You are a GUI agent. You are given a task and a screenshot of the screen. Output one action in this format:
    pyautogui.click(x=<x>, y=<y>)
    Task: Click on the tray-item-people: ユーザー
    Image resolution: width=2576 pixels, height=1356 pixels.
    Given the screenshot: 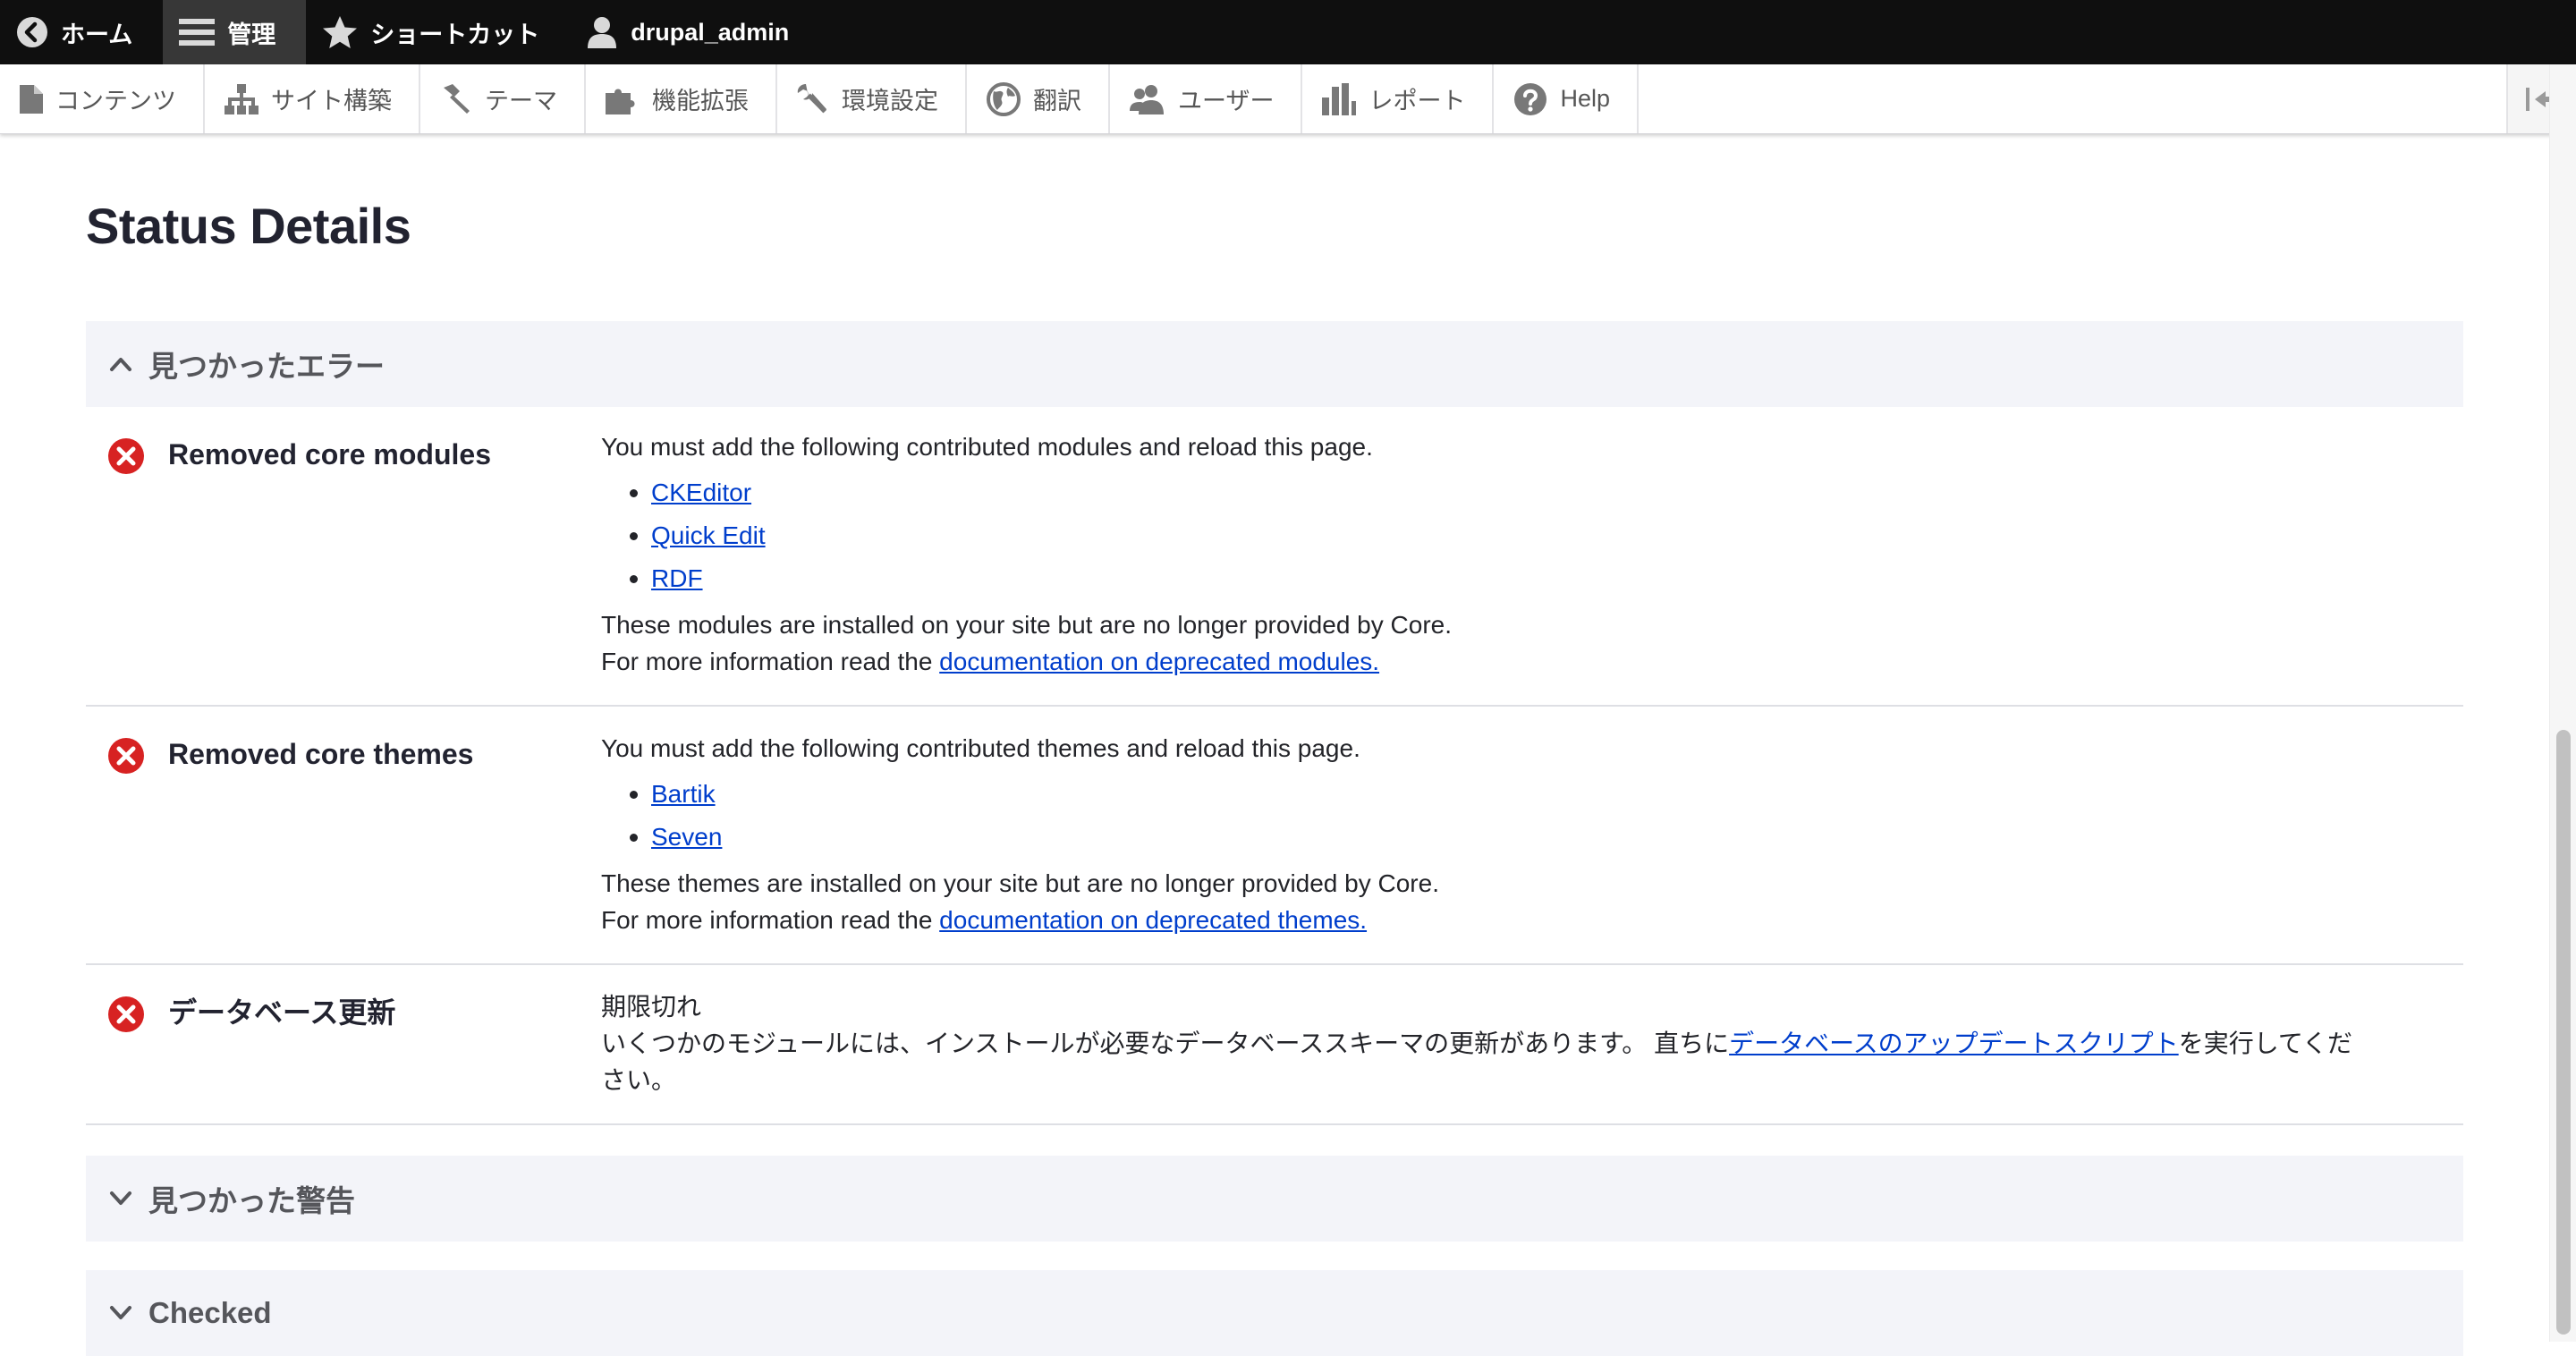 What is the action you would take?
    pyautogui.click(x=1206, y=98)
    